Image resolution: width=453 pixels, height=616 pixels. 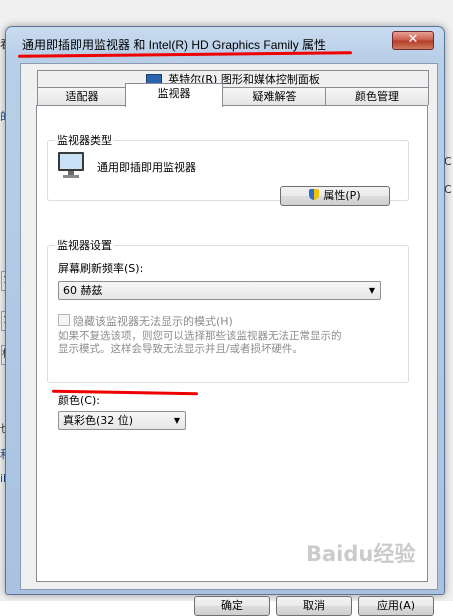 I want to click on tab-color-management: 颜色管理, so click(x=377, y=96).